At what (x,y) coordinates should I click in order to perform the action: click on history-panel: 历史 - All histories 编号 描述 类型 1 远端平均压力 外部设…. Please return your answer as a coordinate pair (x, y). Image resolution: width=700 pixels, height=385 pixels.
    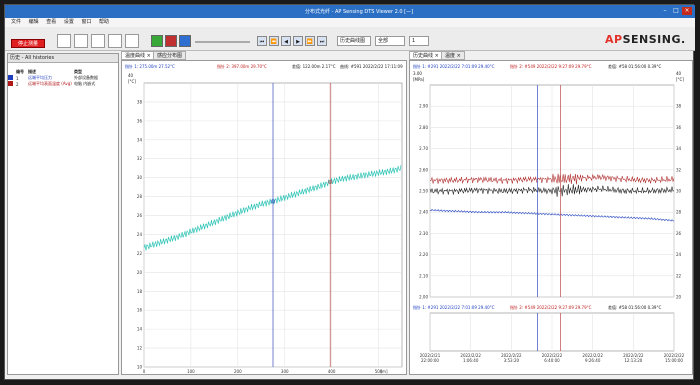
    Looking at the image, I should click on (63, 214).